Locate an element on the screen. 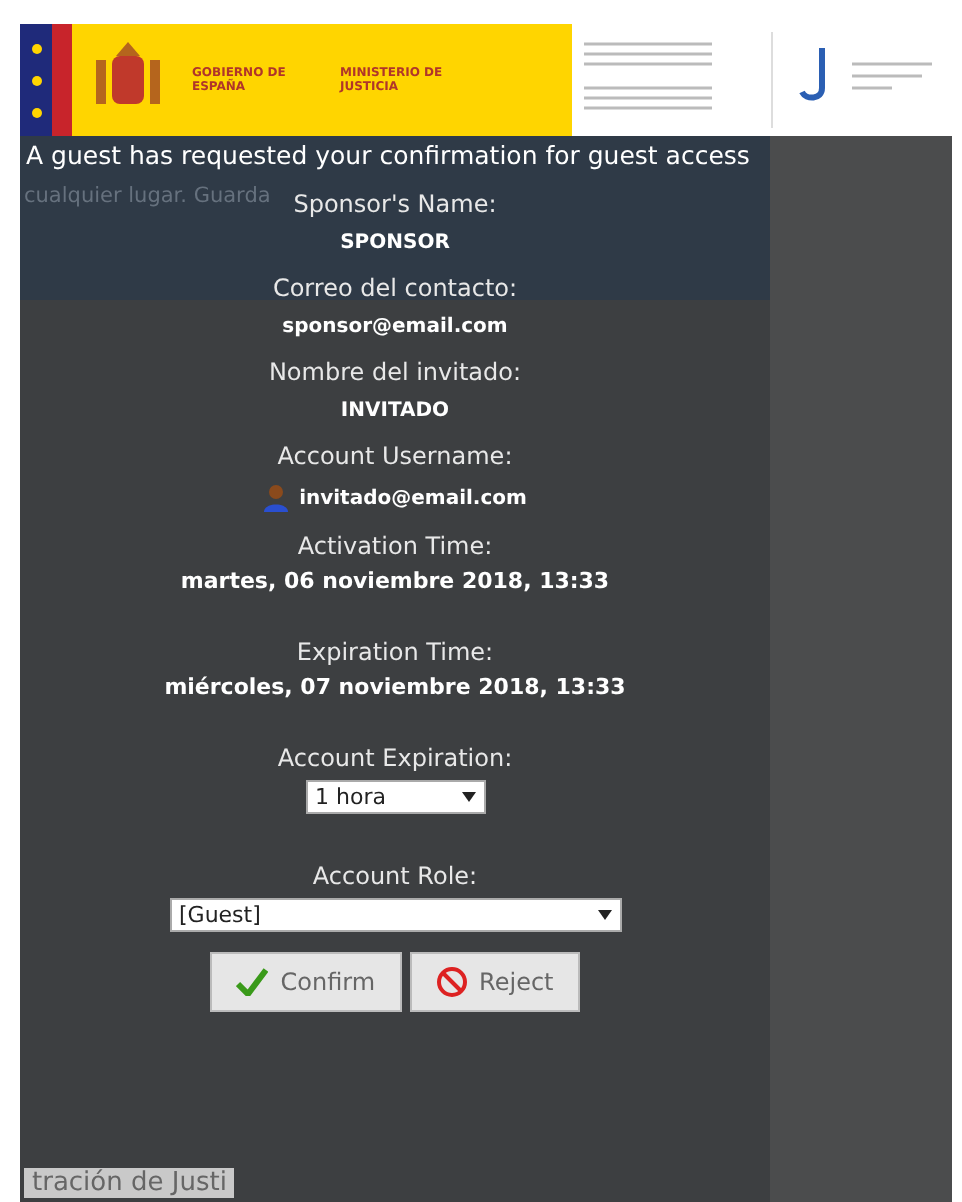 This screenshot has width=962, height=1202. field-value: sponsor@email.com is located at coordinates (395, 327).